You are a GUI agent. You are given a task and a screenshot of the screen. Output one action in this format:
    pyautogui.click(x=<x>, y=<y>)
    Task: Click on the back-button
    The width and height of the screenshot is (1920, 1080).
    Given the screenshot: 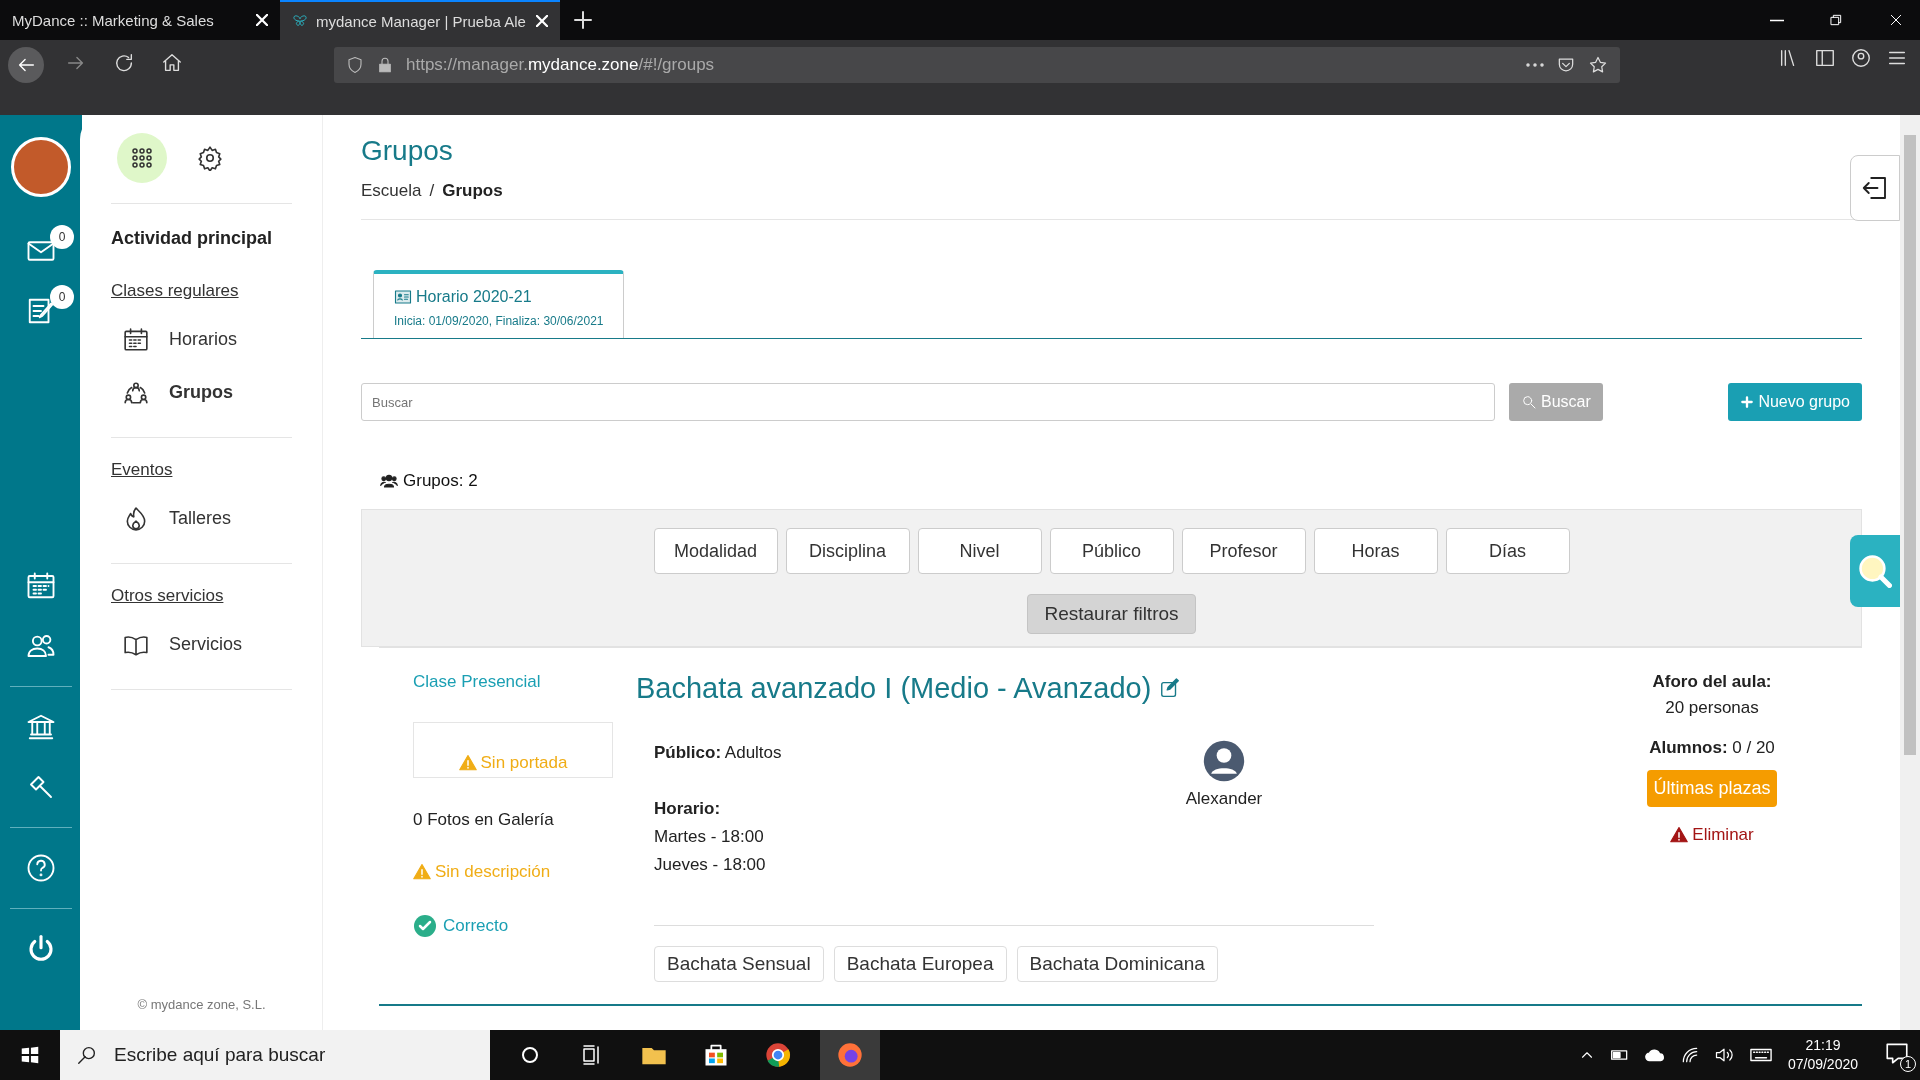 What is the action you would take?
    pyautogui.click(x=26, y=65)
    